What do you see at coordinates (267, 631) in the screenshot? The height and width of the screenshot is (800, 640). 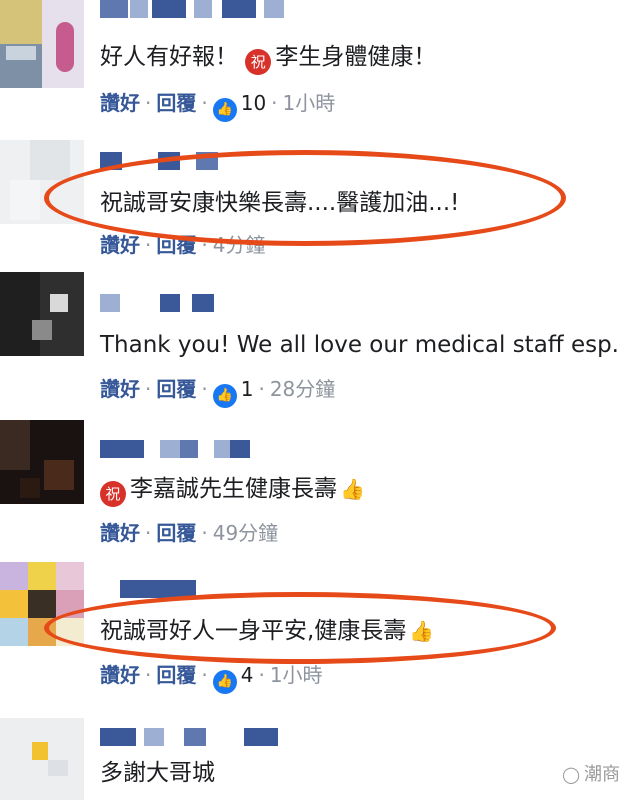 I see `comment-text: 祝誠哥好人一身平安,健康長壽 👍` at bounding box center [267, 631].